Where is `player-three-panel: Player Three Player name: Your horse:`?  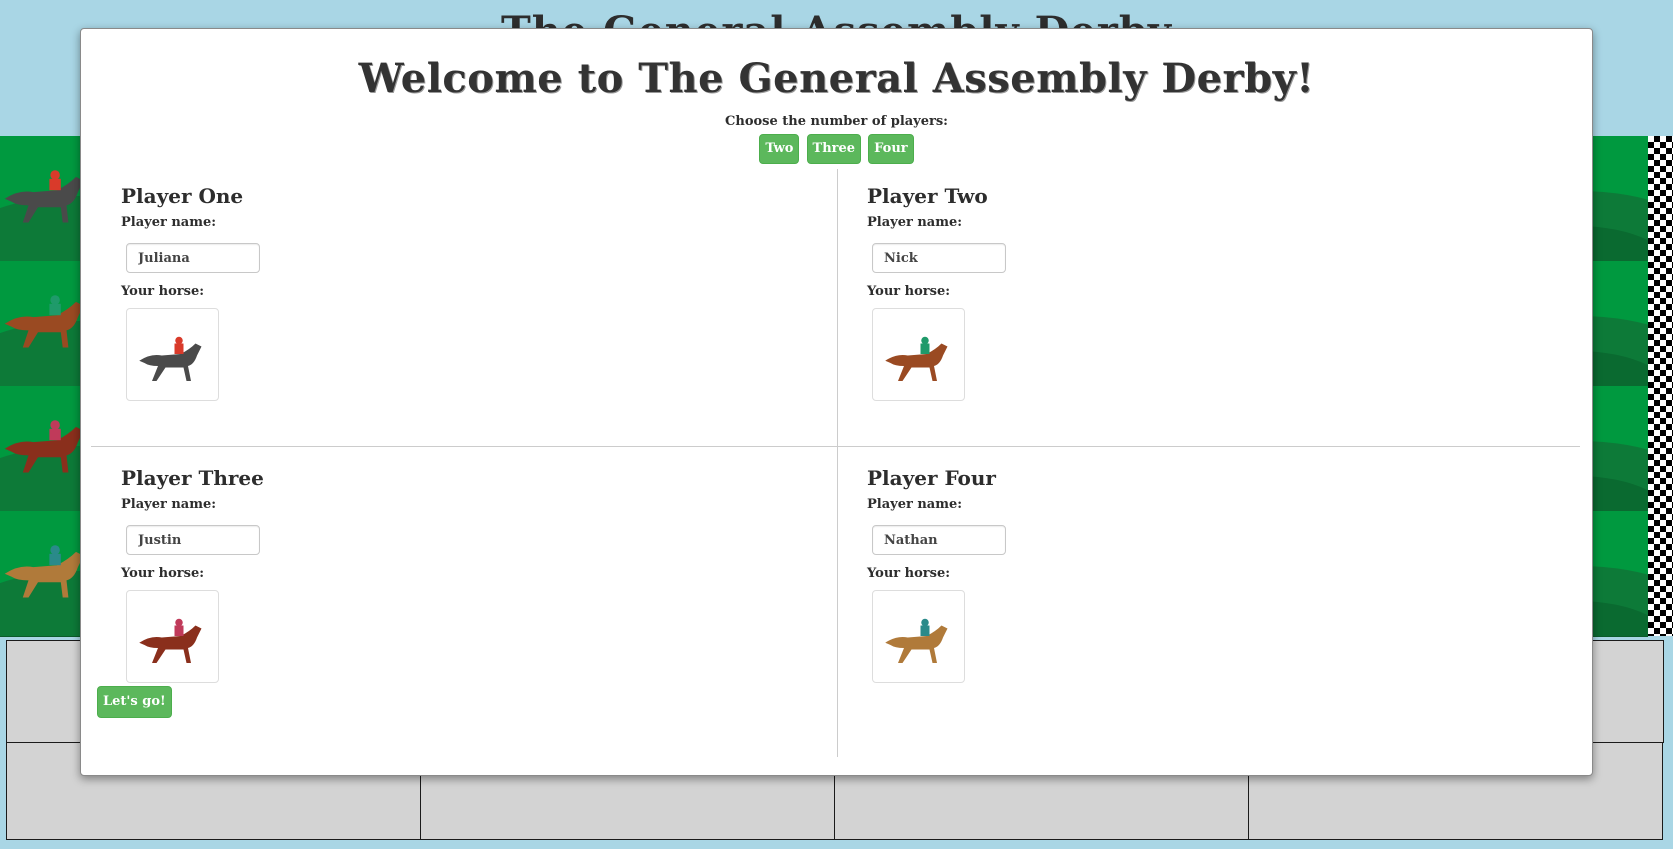 player-three-panel: Player Three Player name: Your horse: is located at coordinates (421, 591).